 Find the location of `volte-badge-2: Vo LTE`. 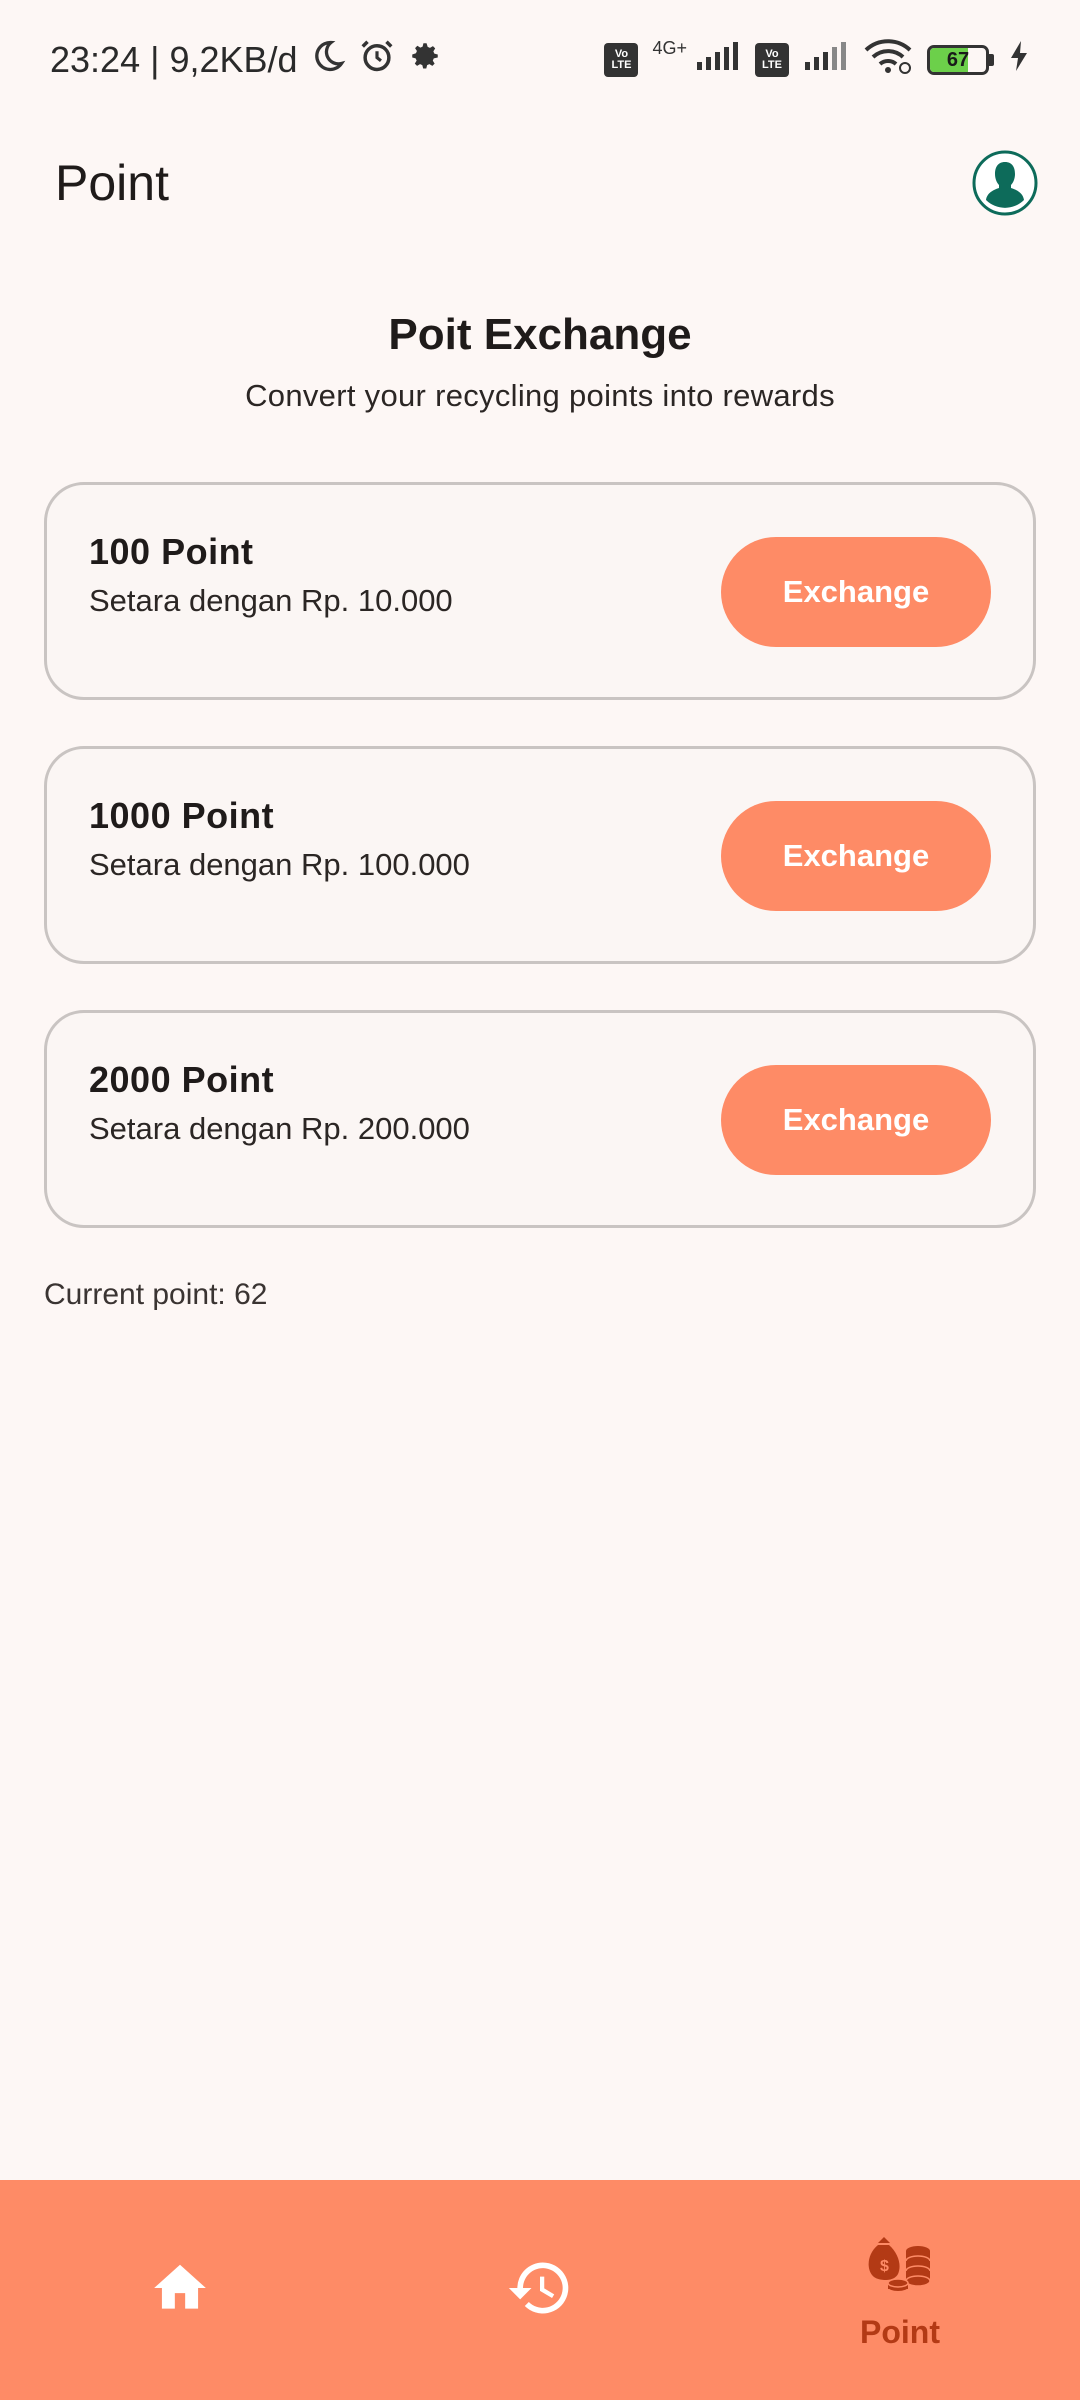

volte-badge-2: Vo LTE is located at coordinates (772, 60).